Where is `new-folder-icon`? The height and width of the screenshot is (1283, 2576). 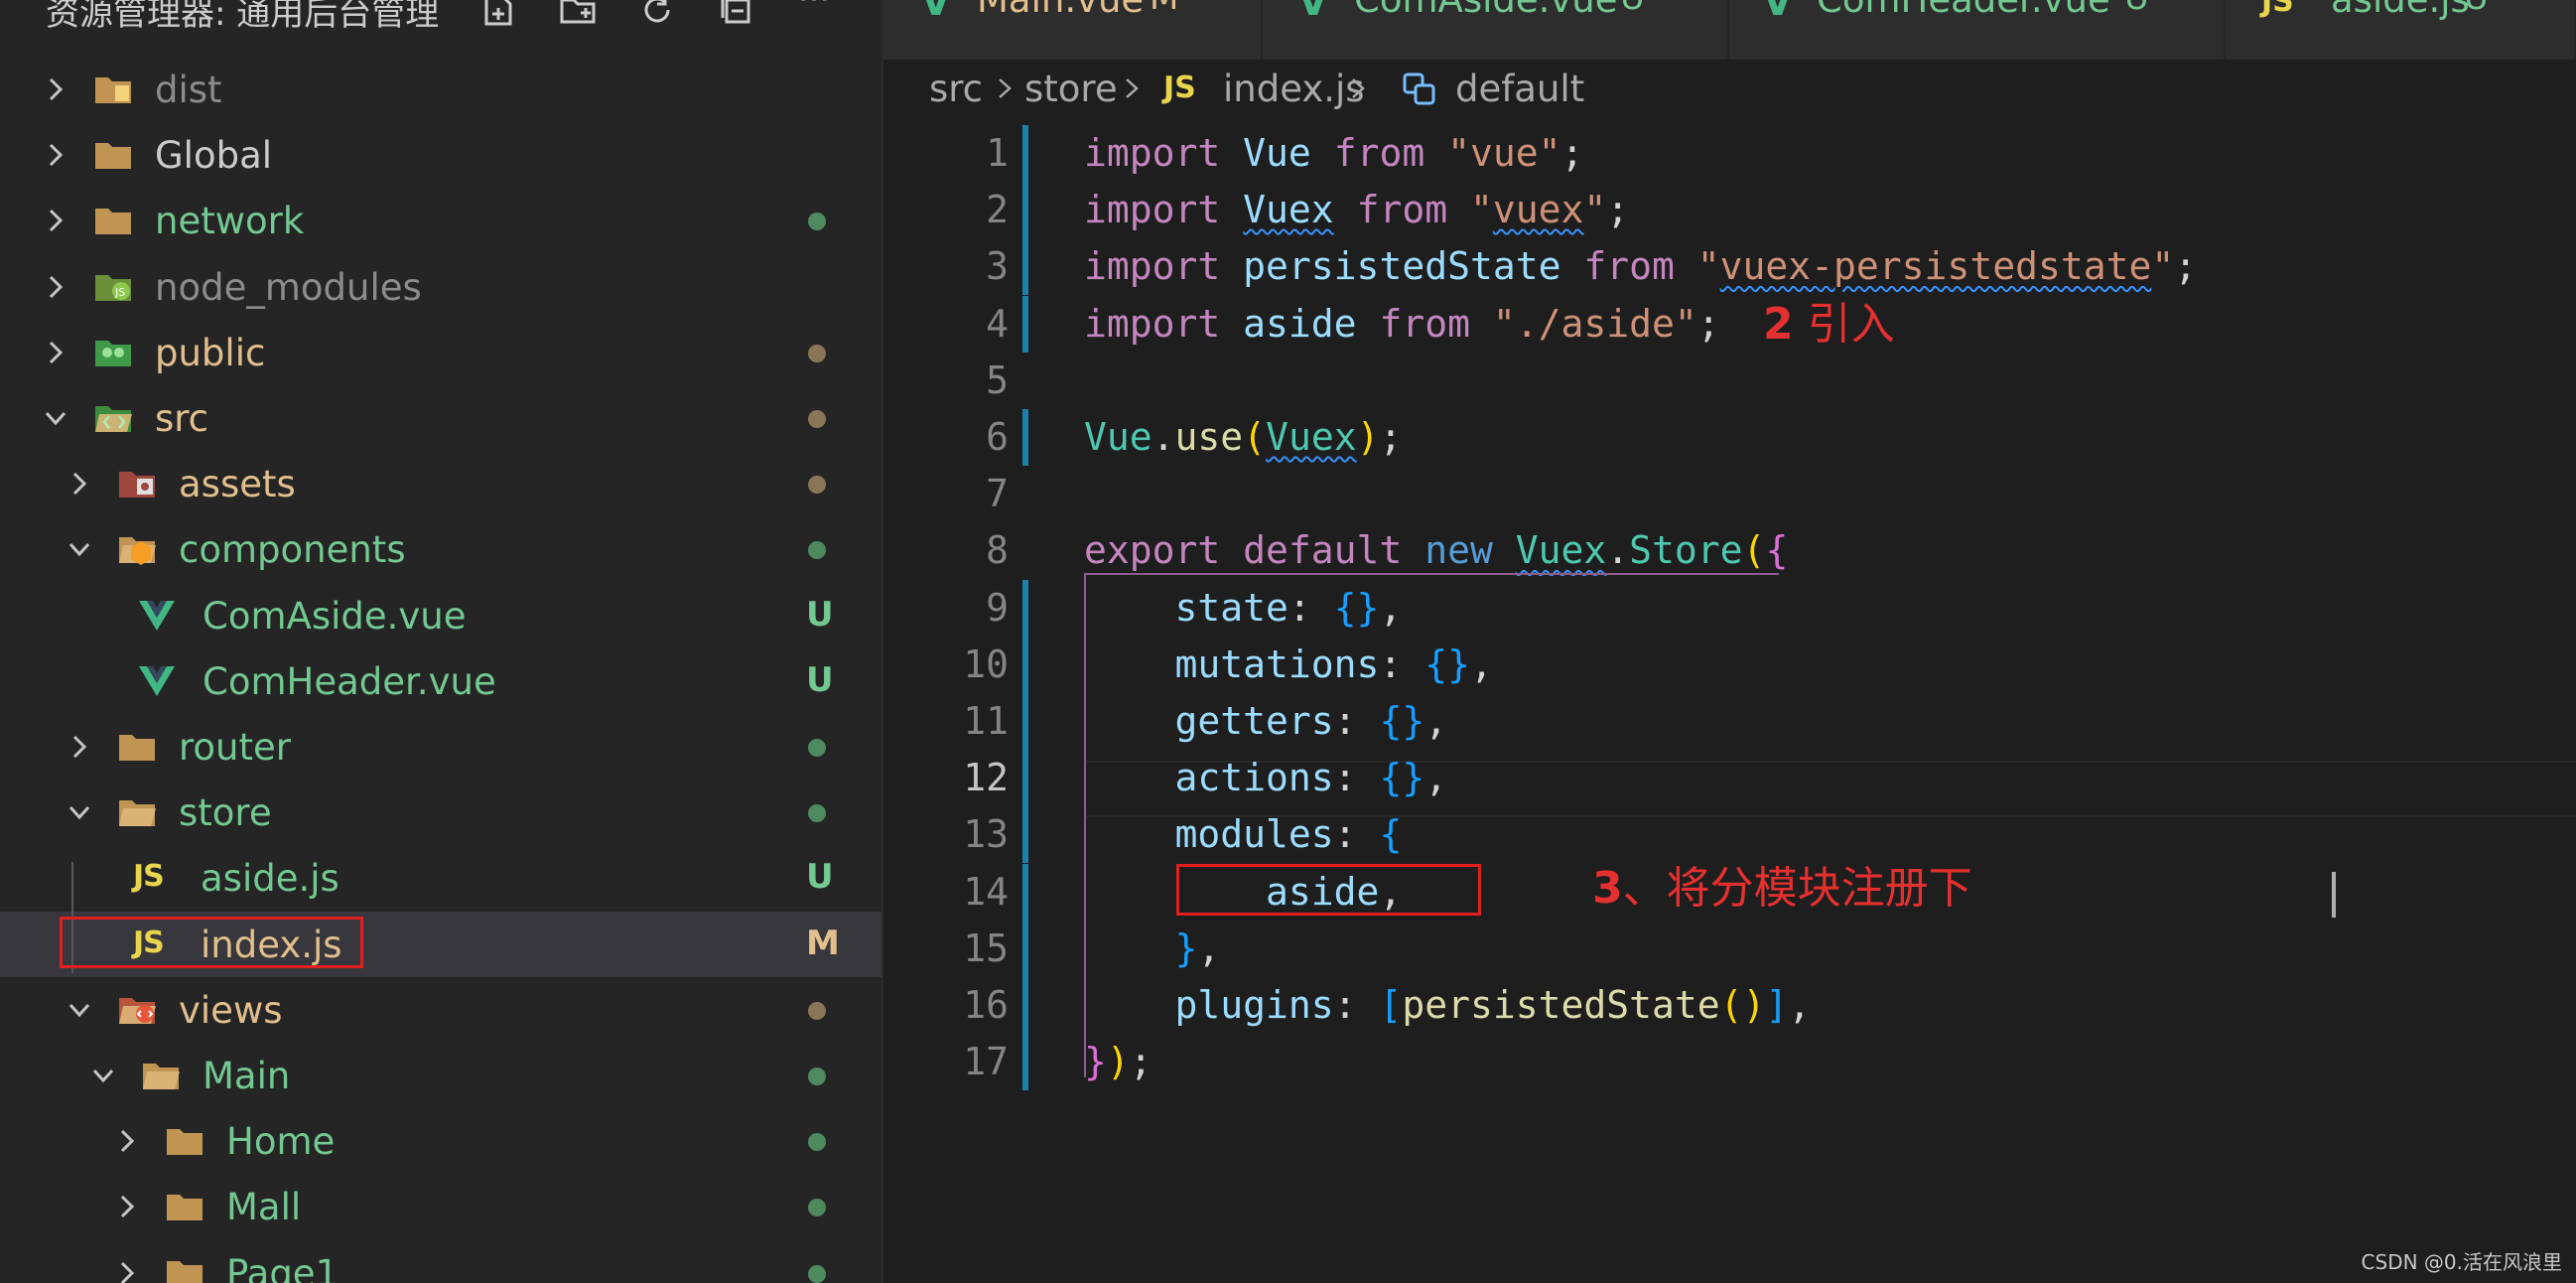
new-folder-icon is located at coordinates (578, 15).